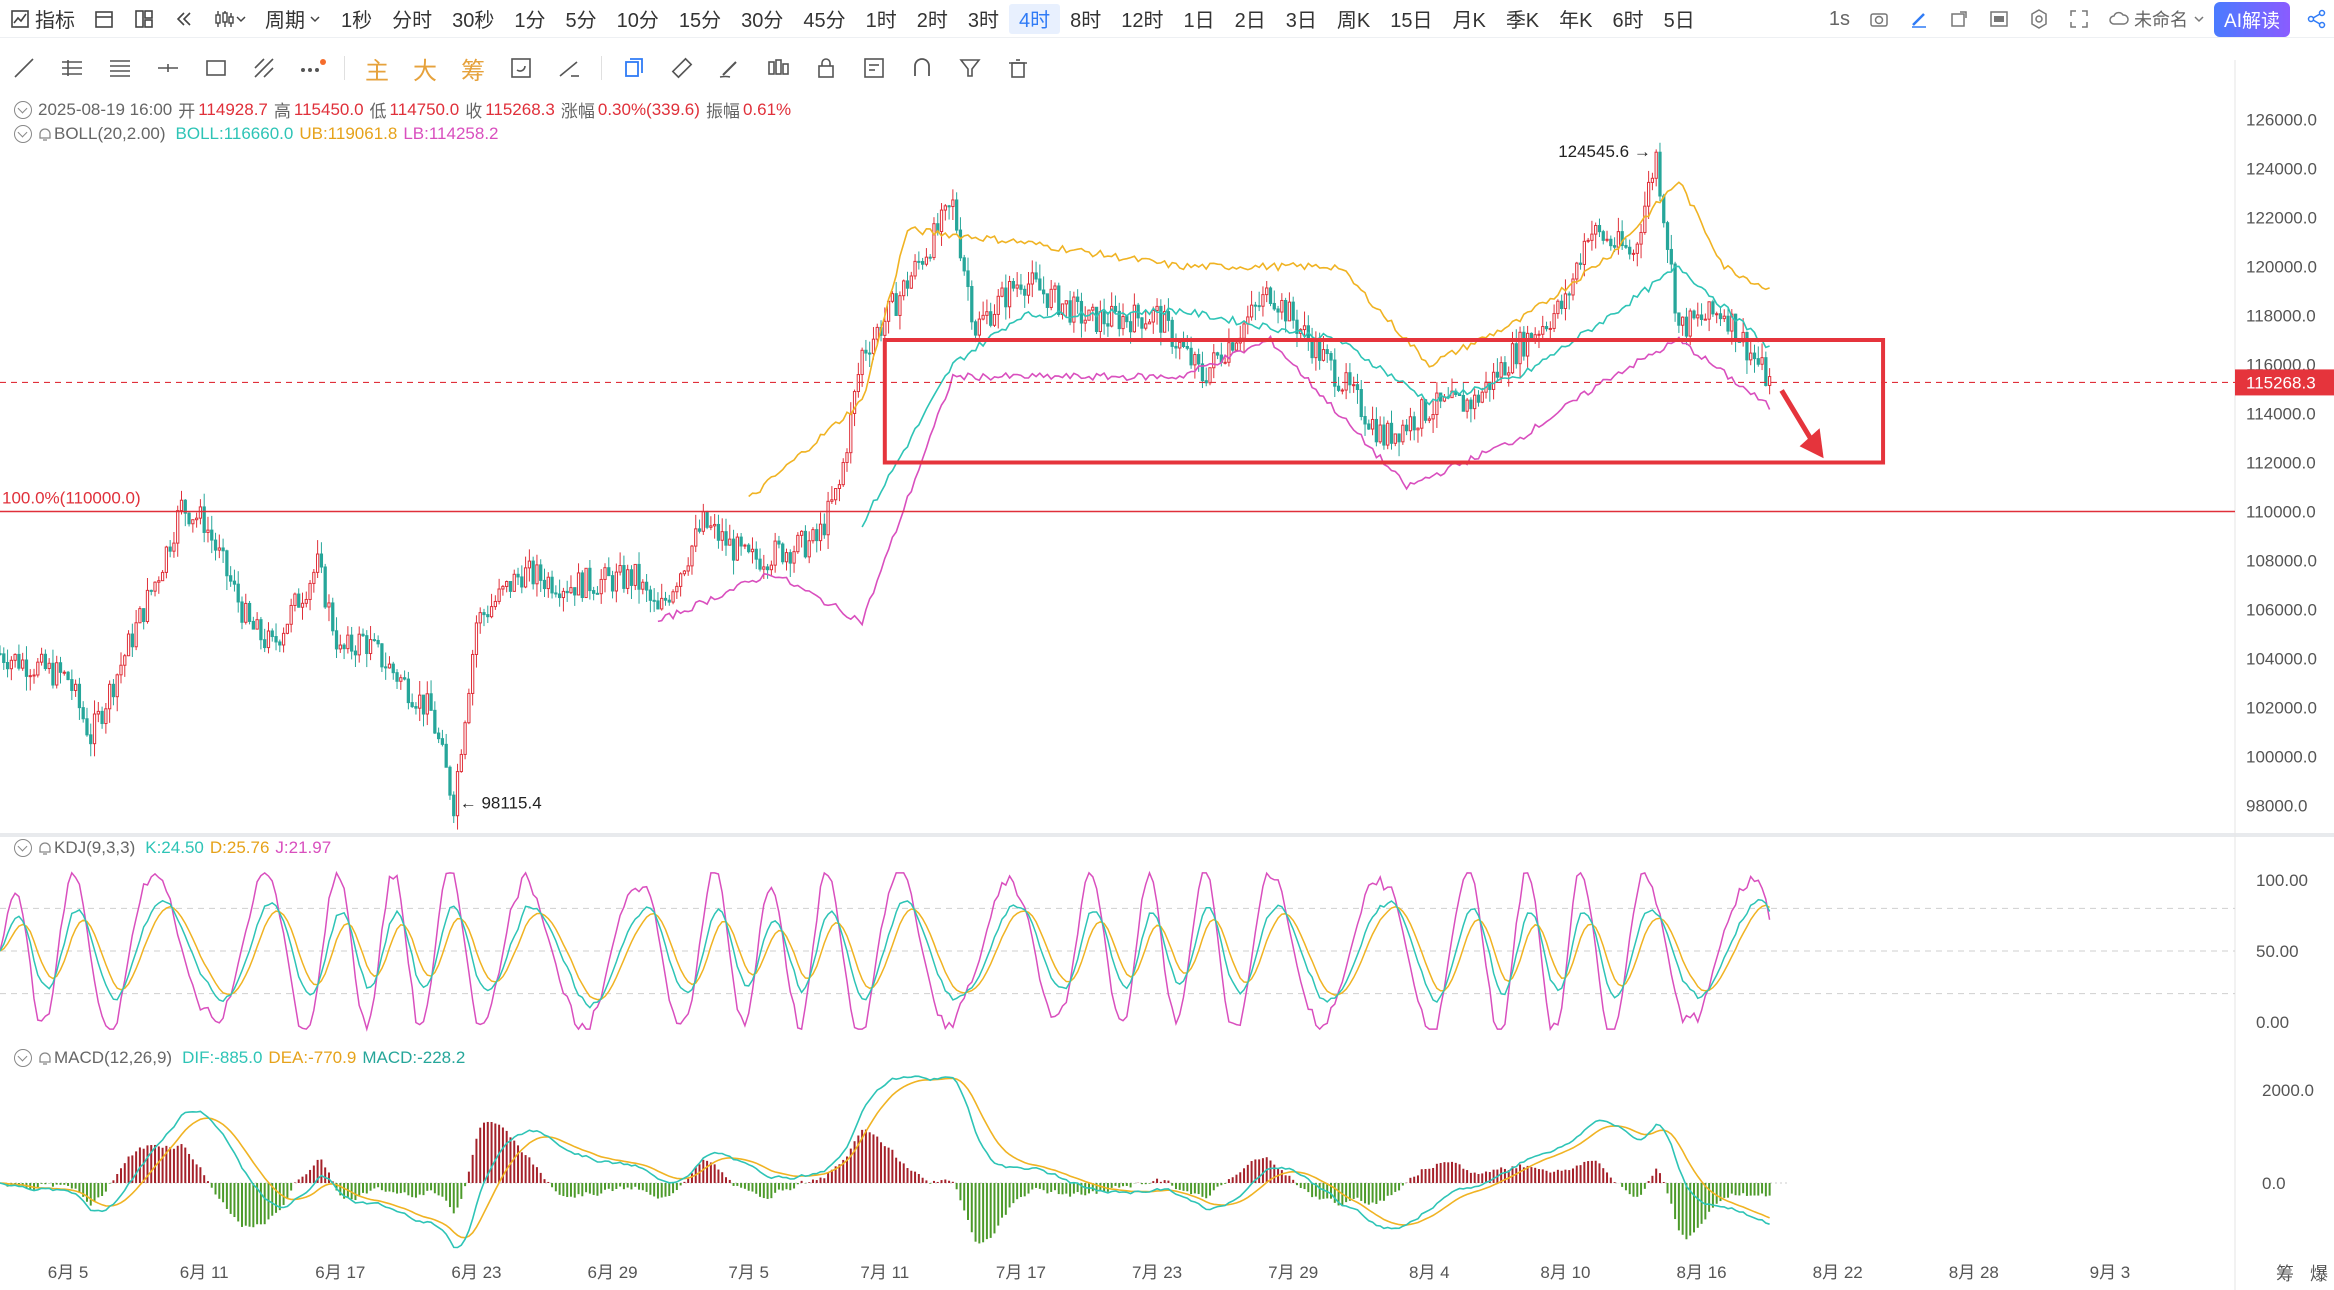  What do you see at coordinates (722, 111) in the screenshot?
I see `amplitude-label: 振幅` at bounding box center [722, 111].